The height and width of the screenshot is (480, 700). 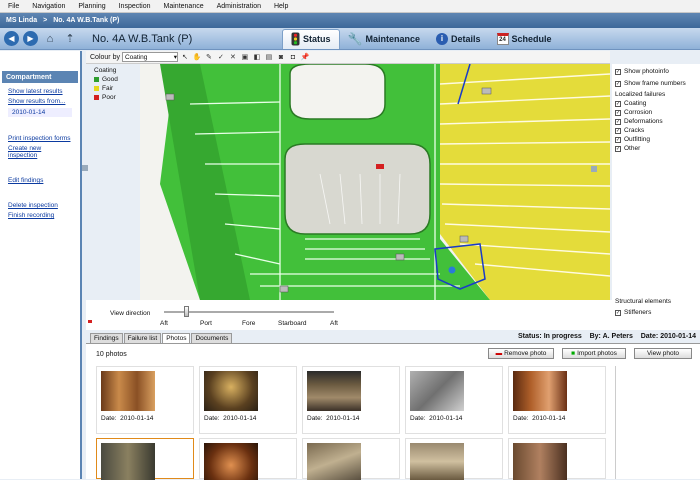 I want to click on tab-schedule-label: Schedule, so click(x=531, y=38).